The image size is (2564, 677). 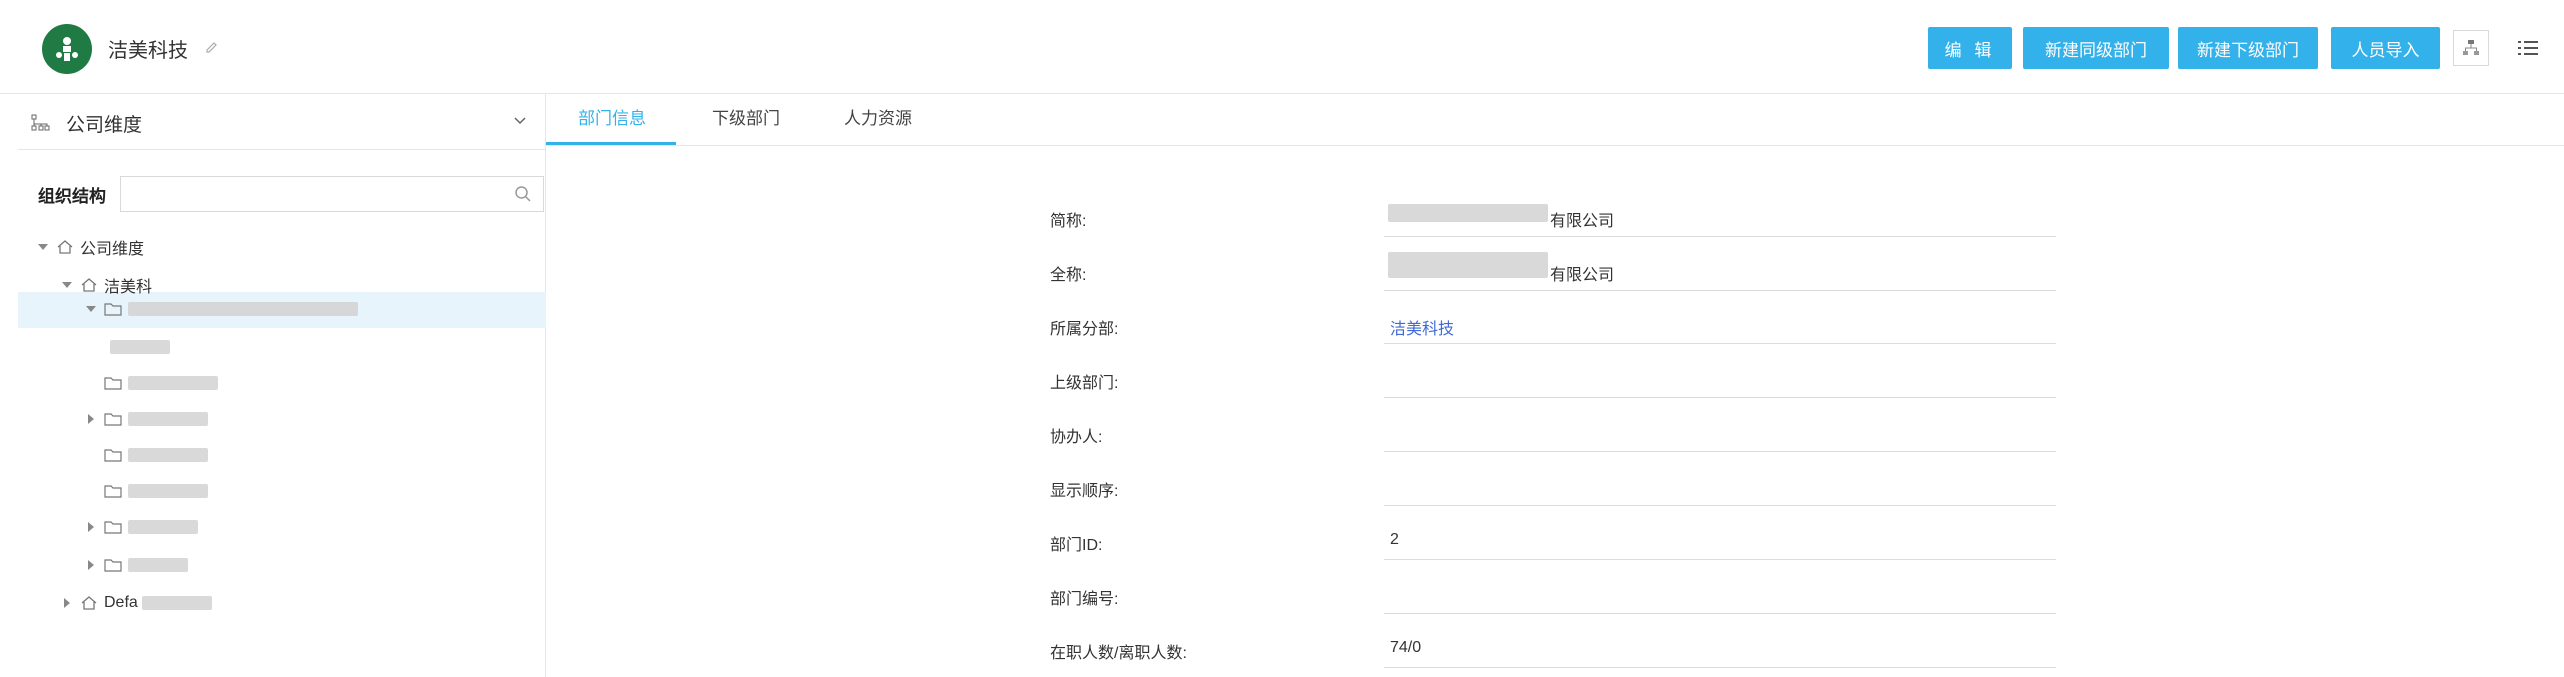 I want to click on hierarchy-icon, so click(x=40, y=122).